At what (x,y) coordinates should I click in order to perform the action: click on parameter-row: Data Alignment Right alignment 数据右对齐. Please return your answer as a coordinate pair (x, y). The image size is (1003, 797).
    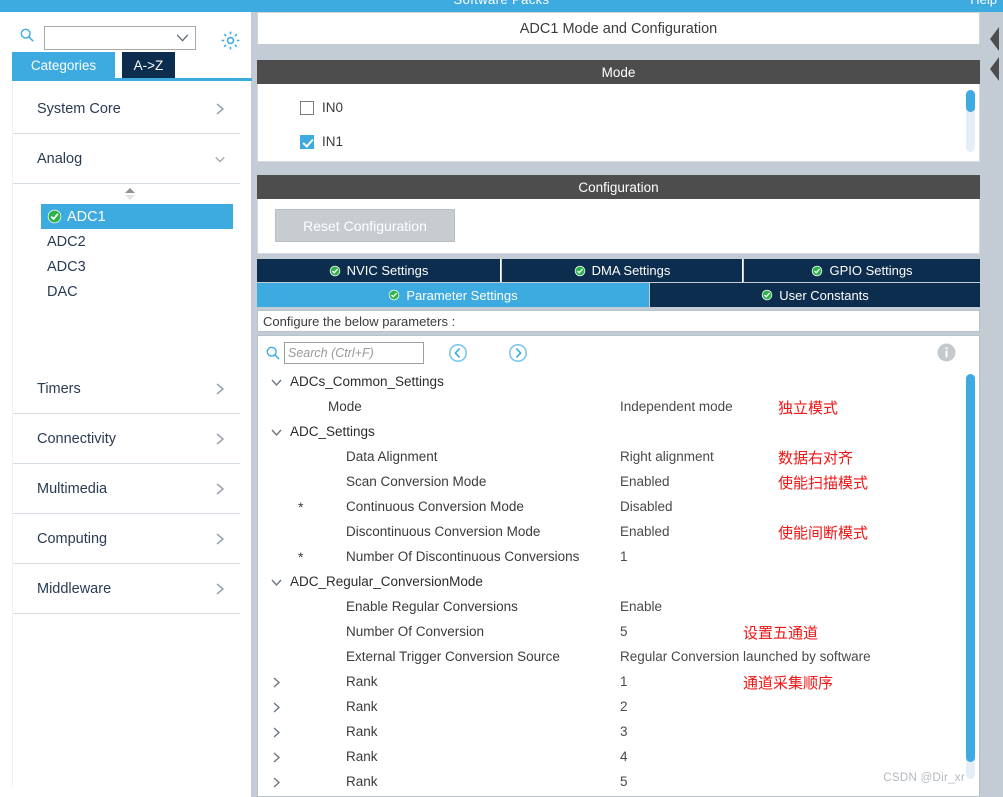
    Looking at the image, I should click on (618, 457).